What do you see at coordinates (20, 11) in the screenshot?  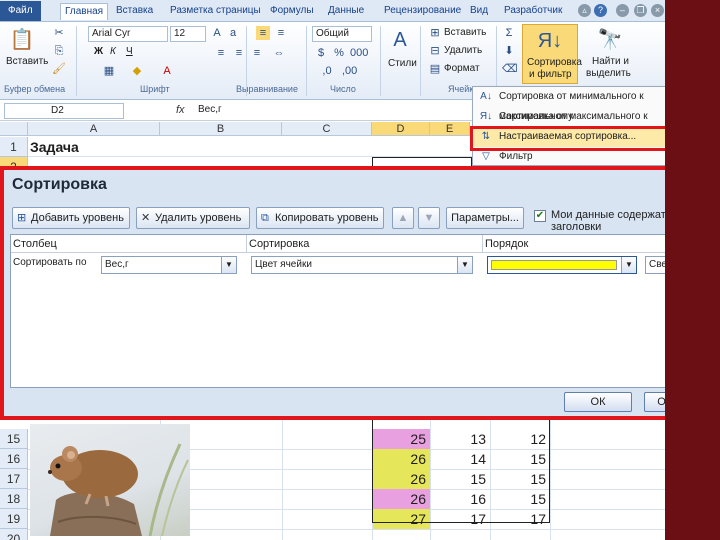 I see `tab-file: Файл` at bounding box center [20, 11].